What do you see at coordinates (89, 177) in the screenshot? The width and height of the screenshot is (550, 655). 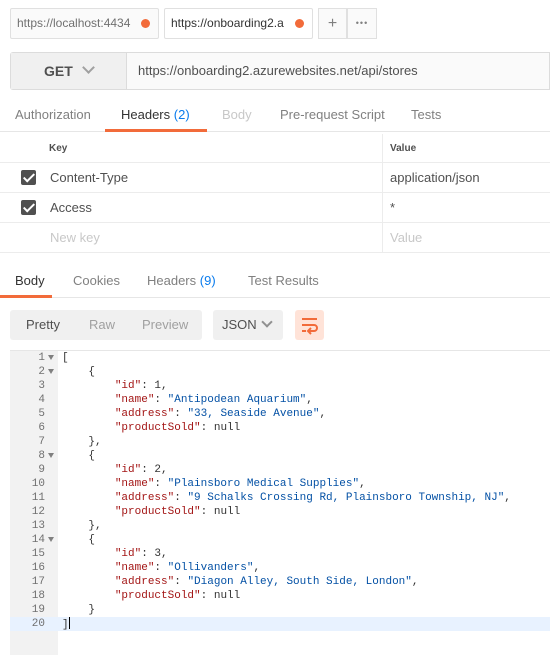 I see `header-key-field: Content-Type` at bounding box center [89, 177].